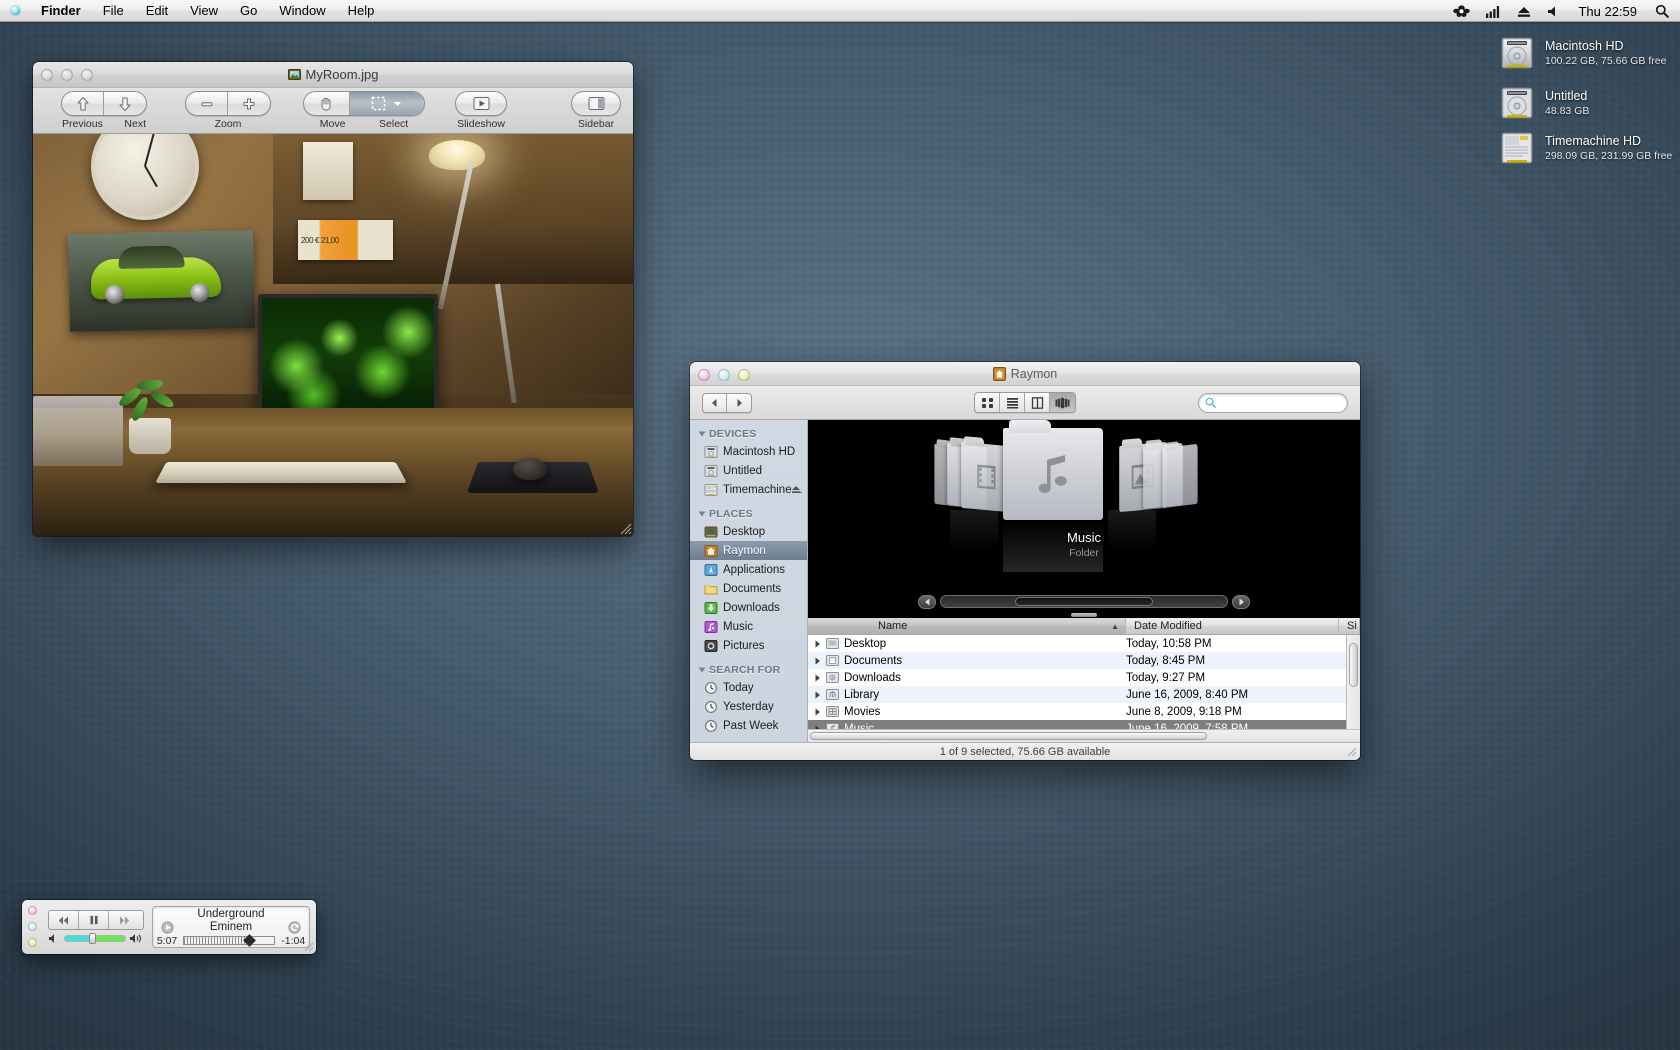  Describe the element at coordinates (987, 402) in the screenshot. I see `icon-view-button` at that location.